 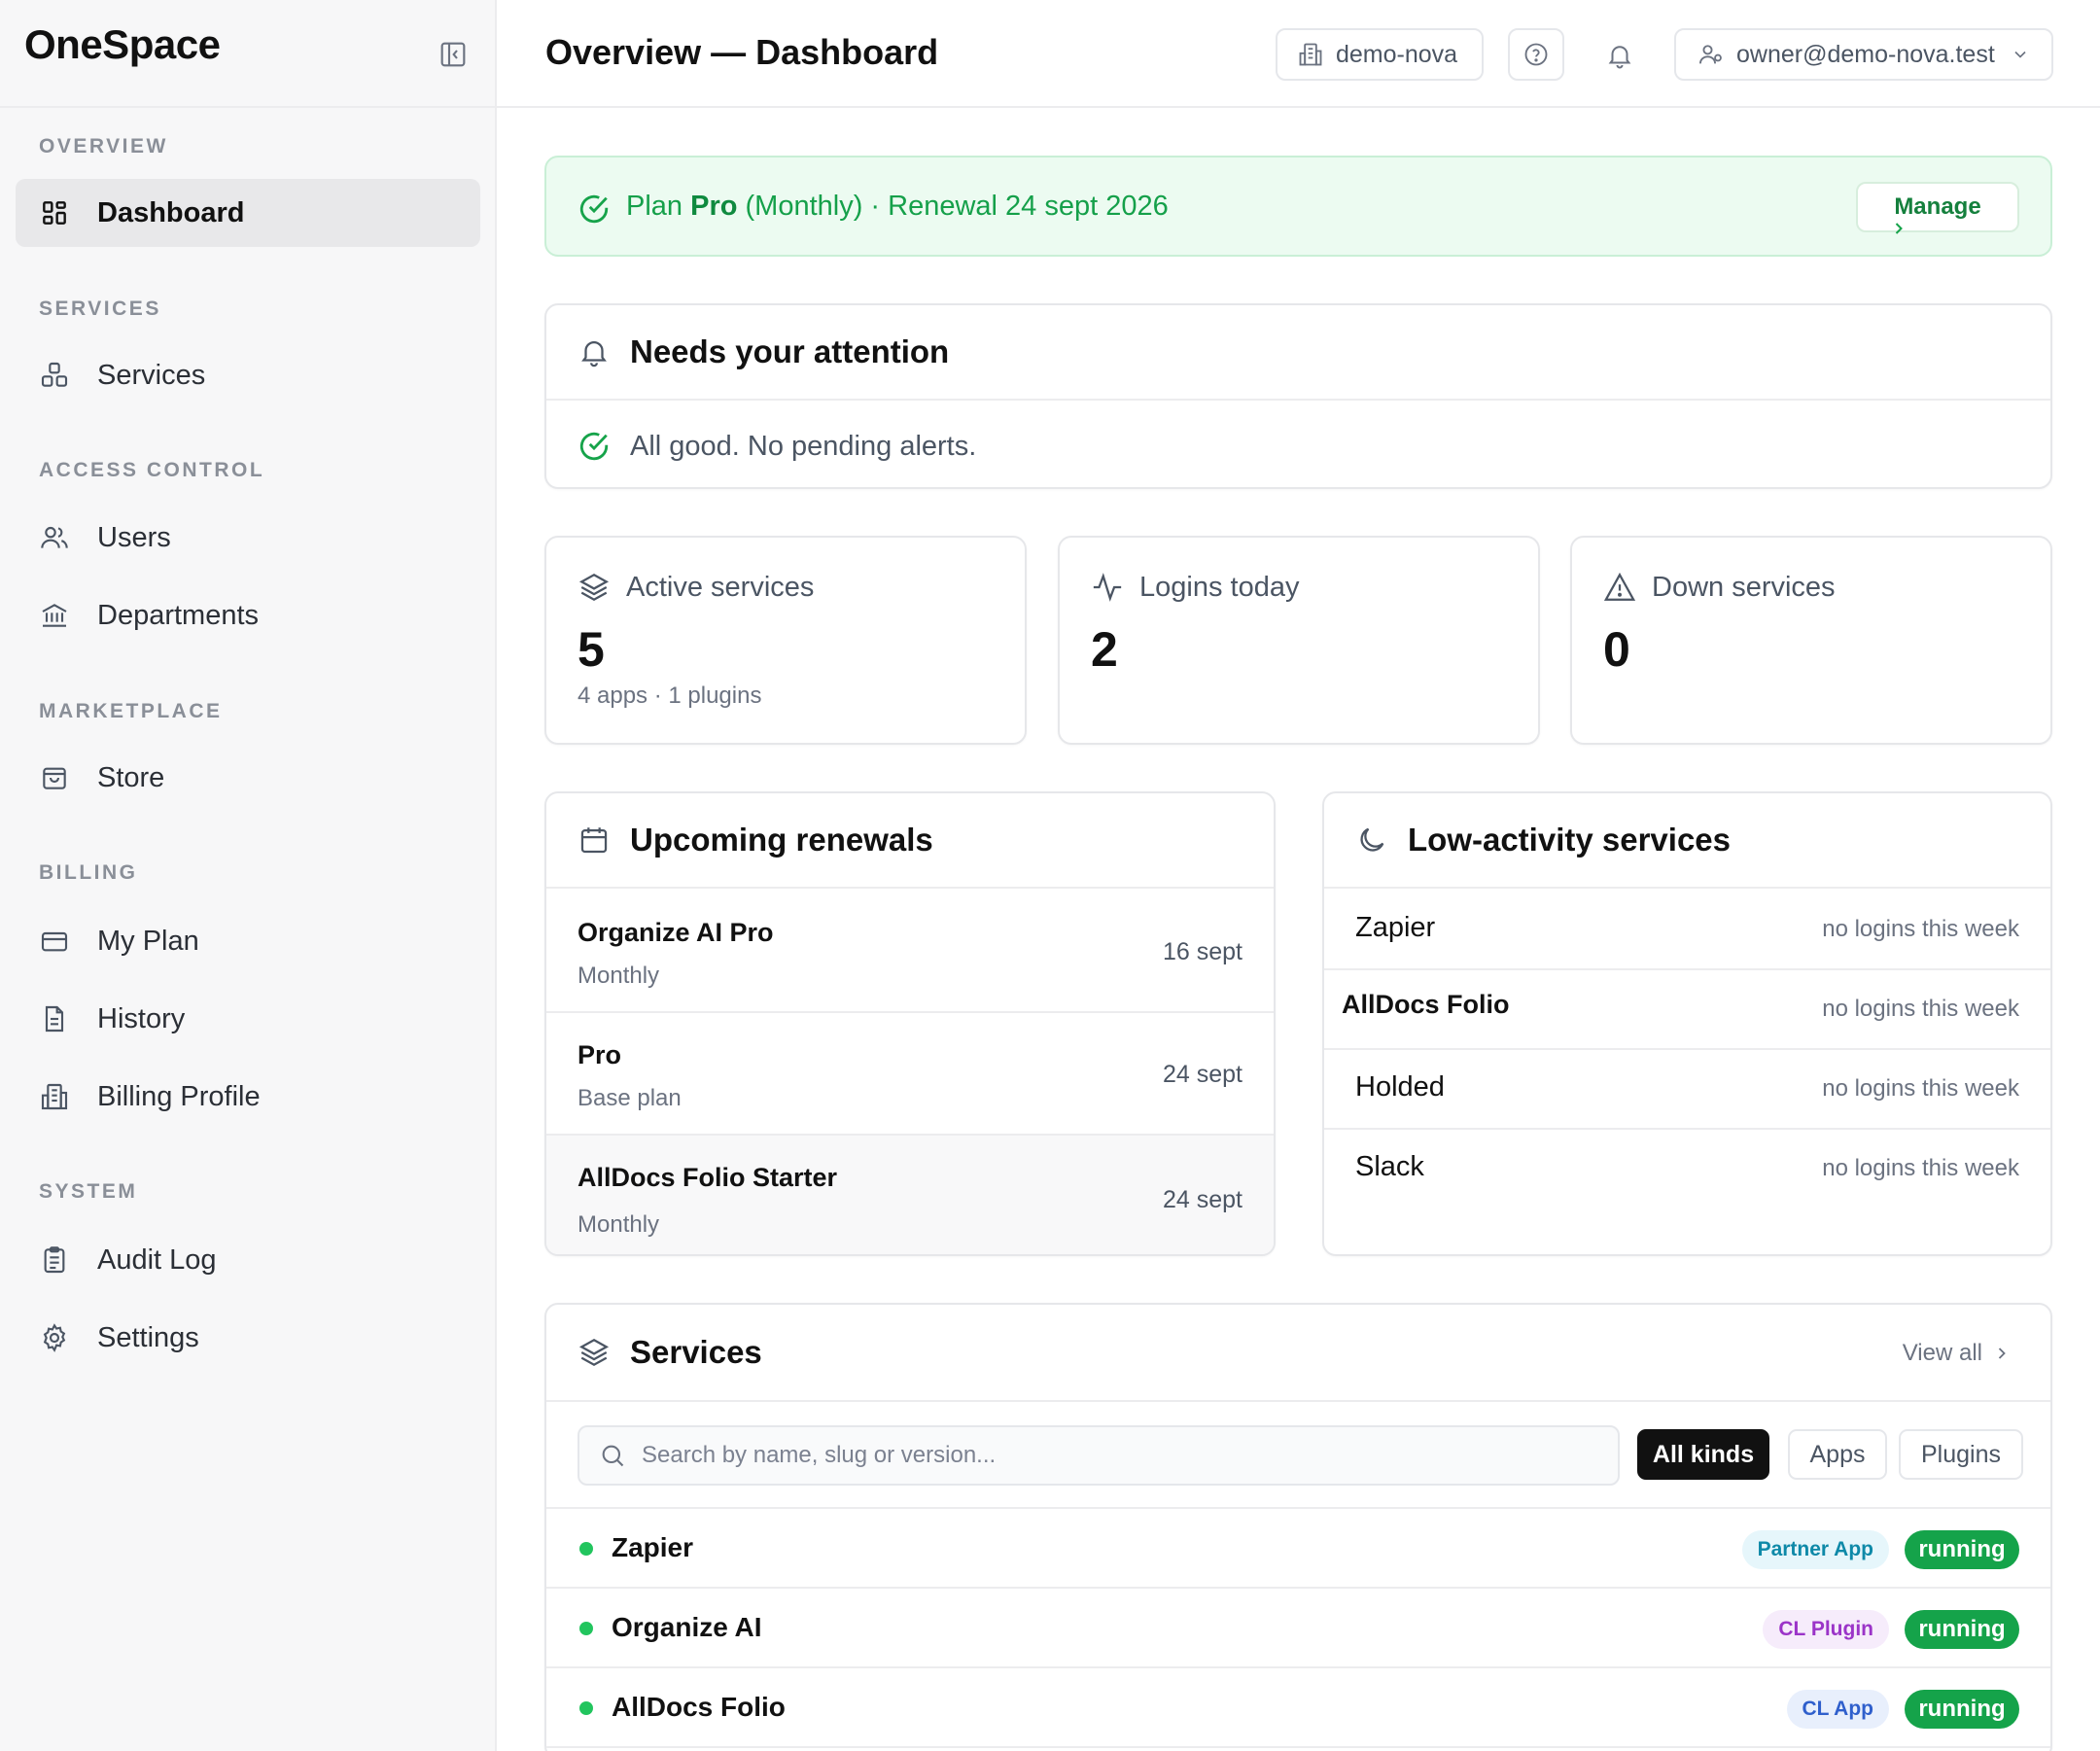 What do you see at coordinates (630, 1098) in the screenshot?
I see `renewal-cycle: Base plan` at bounding box center [630, 1098].